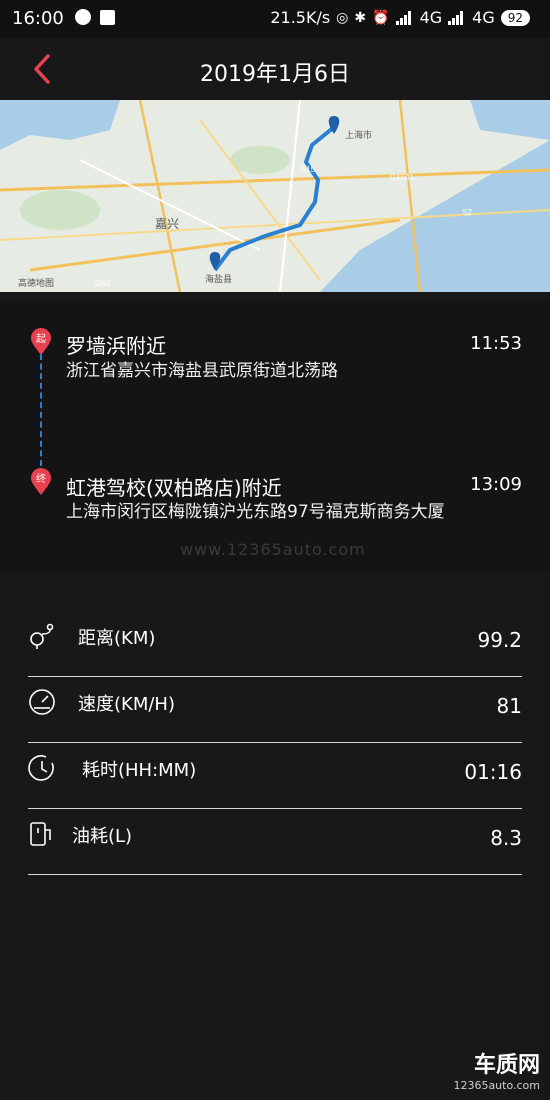 Image resolution: width=550 pixels, height=1100 pixels. What do you see at coordinates (174, 488) in the screenshot?
I see `end-location-name: 虹港驾校(双柏路店)附近` at bounding box center [174, 488].